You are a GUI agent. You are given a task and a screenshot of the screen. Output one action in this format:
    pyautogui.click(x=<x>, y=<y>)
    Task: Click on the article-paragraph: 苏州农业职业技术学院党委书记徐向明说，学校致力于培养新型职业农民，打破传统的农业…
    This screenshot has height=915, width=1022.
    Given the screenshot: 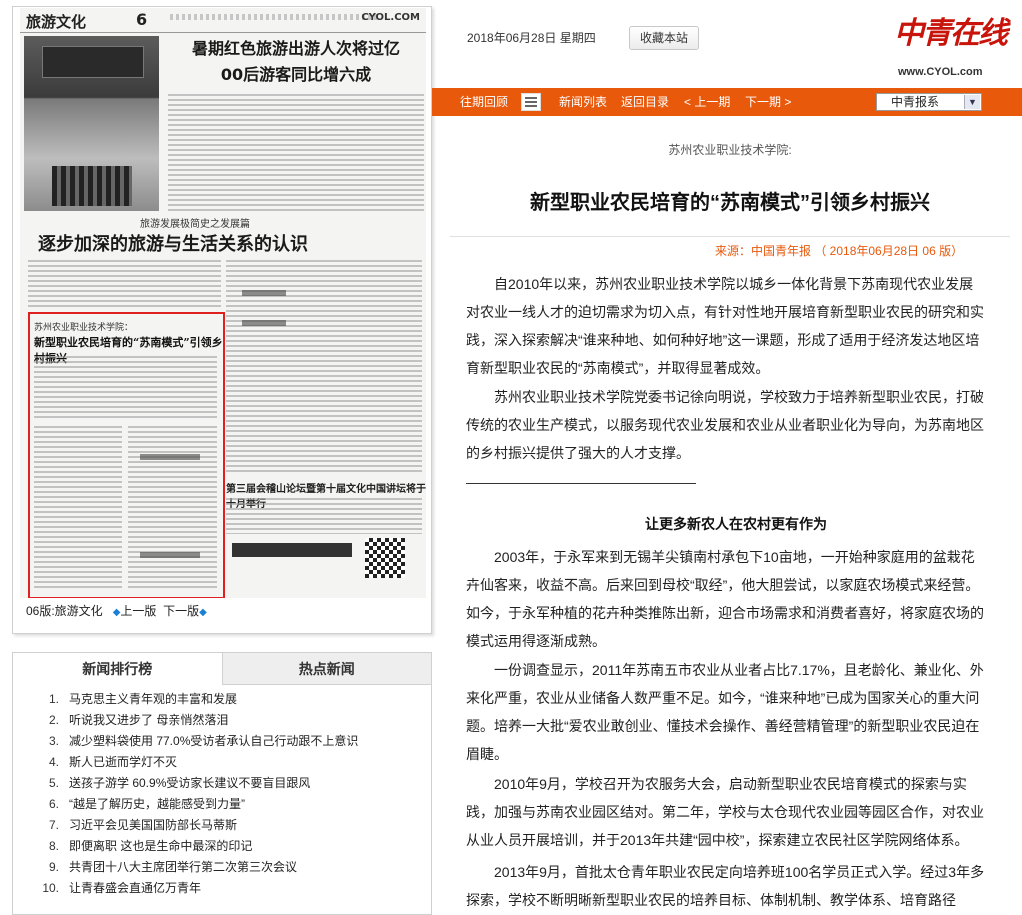 What is the action you would take?
    pyautogui.click(x=725, y=425)
    